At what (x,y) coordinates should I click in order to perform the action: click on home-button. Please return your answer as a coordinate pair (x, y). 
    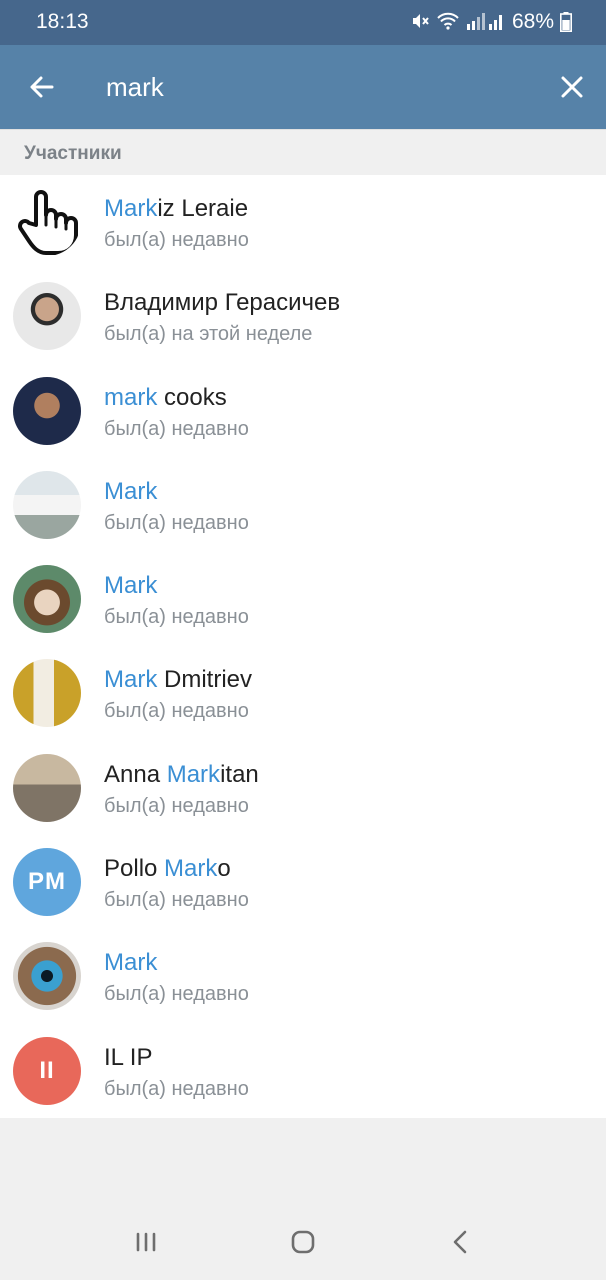
    Looking at the image, I should click on (303, 1242).